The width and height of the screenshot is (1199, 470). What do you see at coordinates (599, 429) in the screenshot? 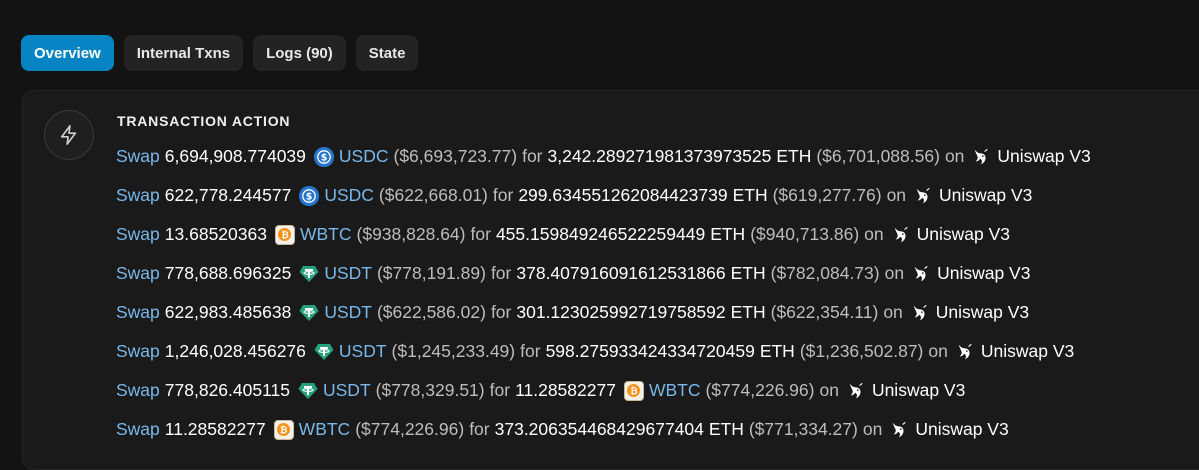
I see `amount-out: 373.206354468429677404` at bounding box center [599, 429].